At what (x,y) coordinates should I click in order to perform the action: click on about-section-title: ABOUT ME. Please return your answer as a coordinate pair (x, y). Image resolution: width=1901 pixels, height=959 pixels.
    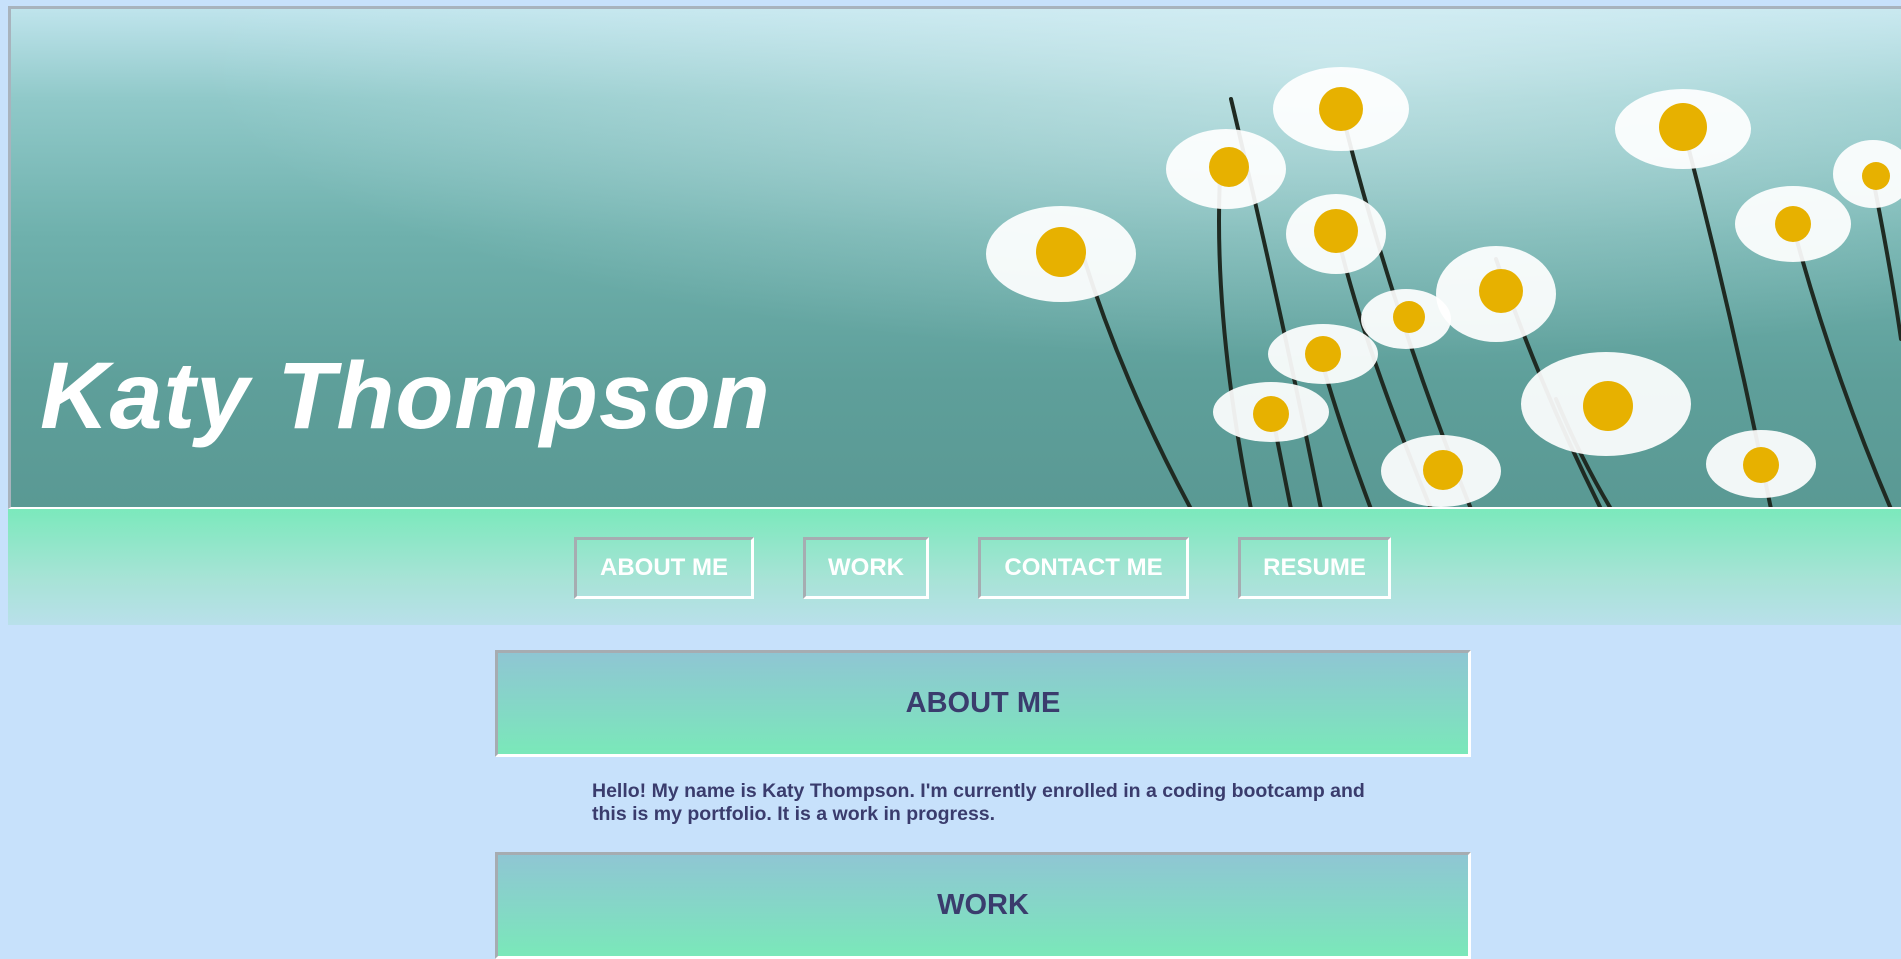
    Looking at the image, I should click on (983, 703).